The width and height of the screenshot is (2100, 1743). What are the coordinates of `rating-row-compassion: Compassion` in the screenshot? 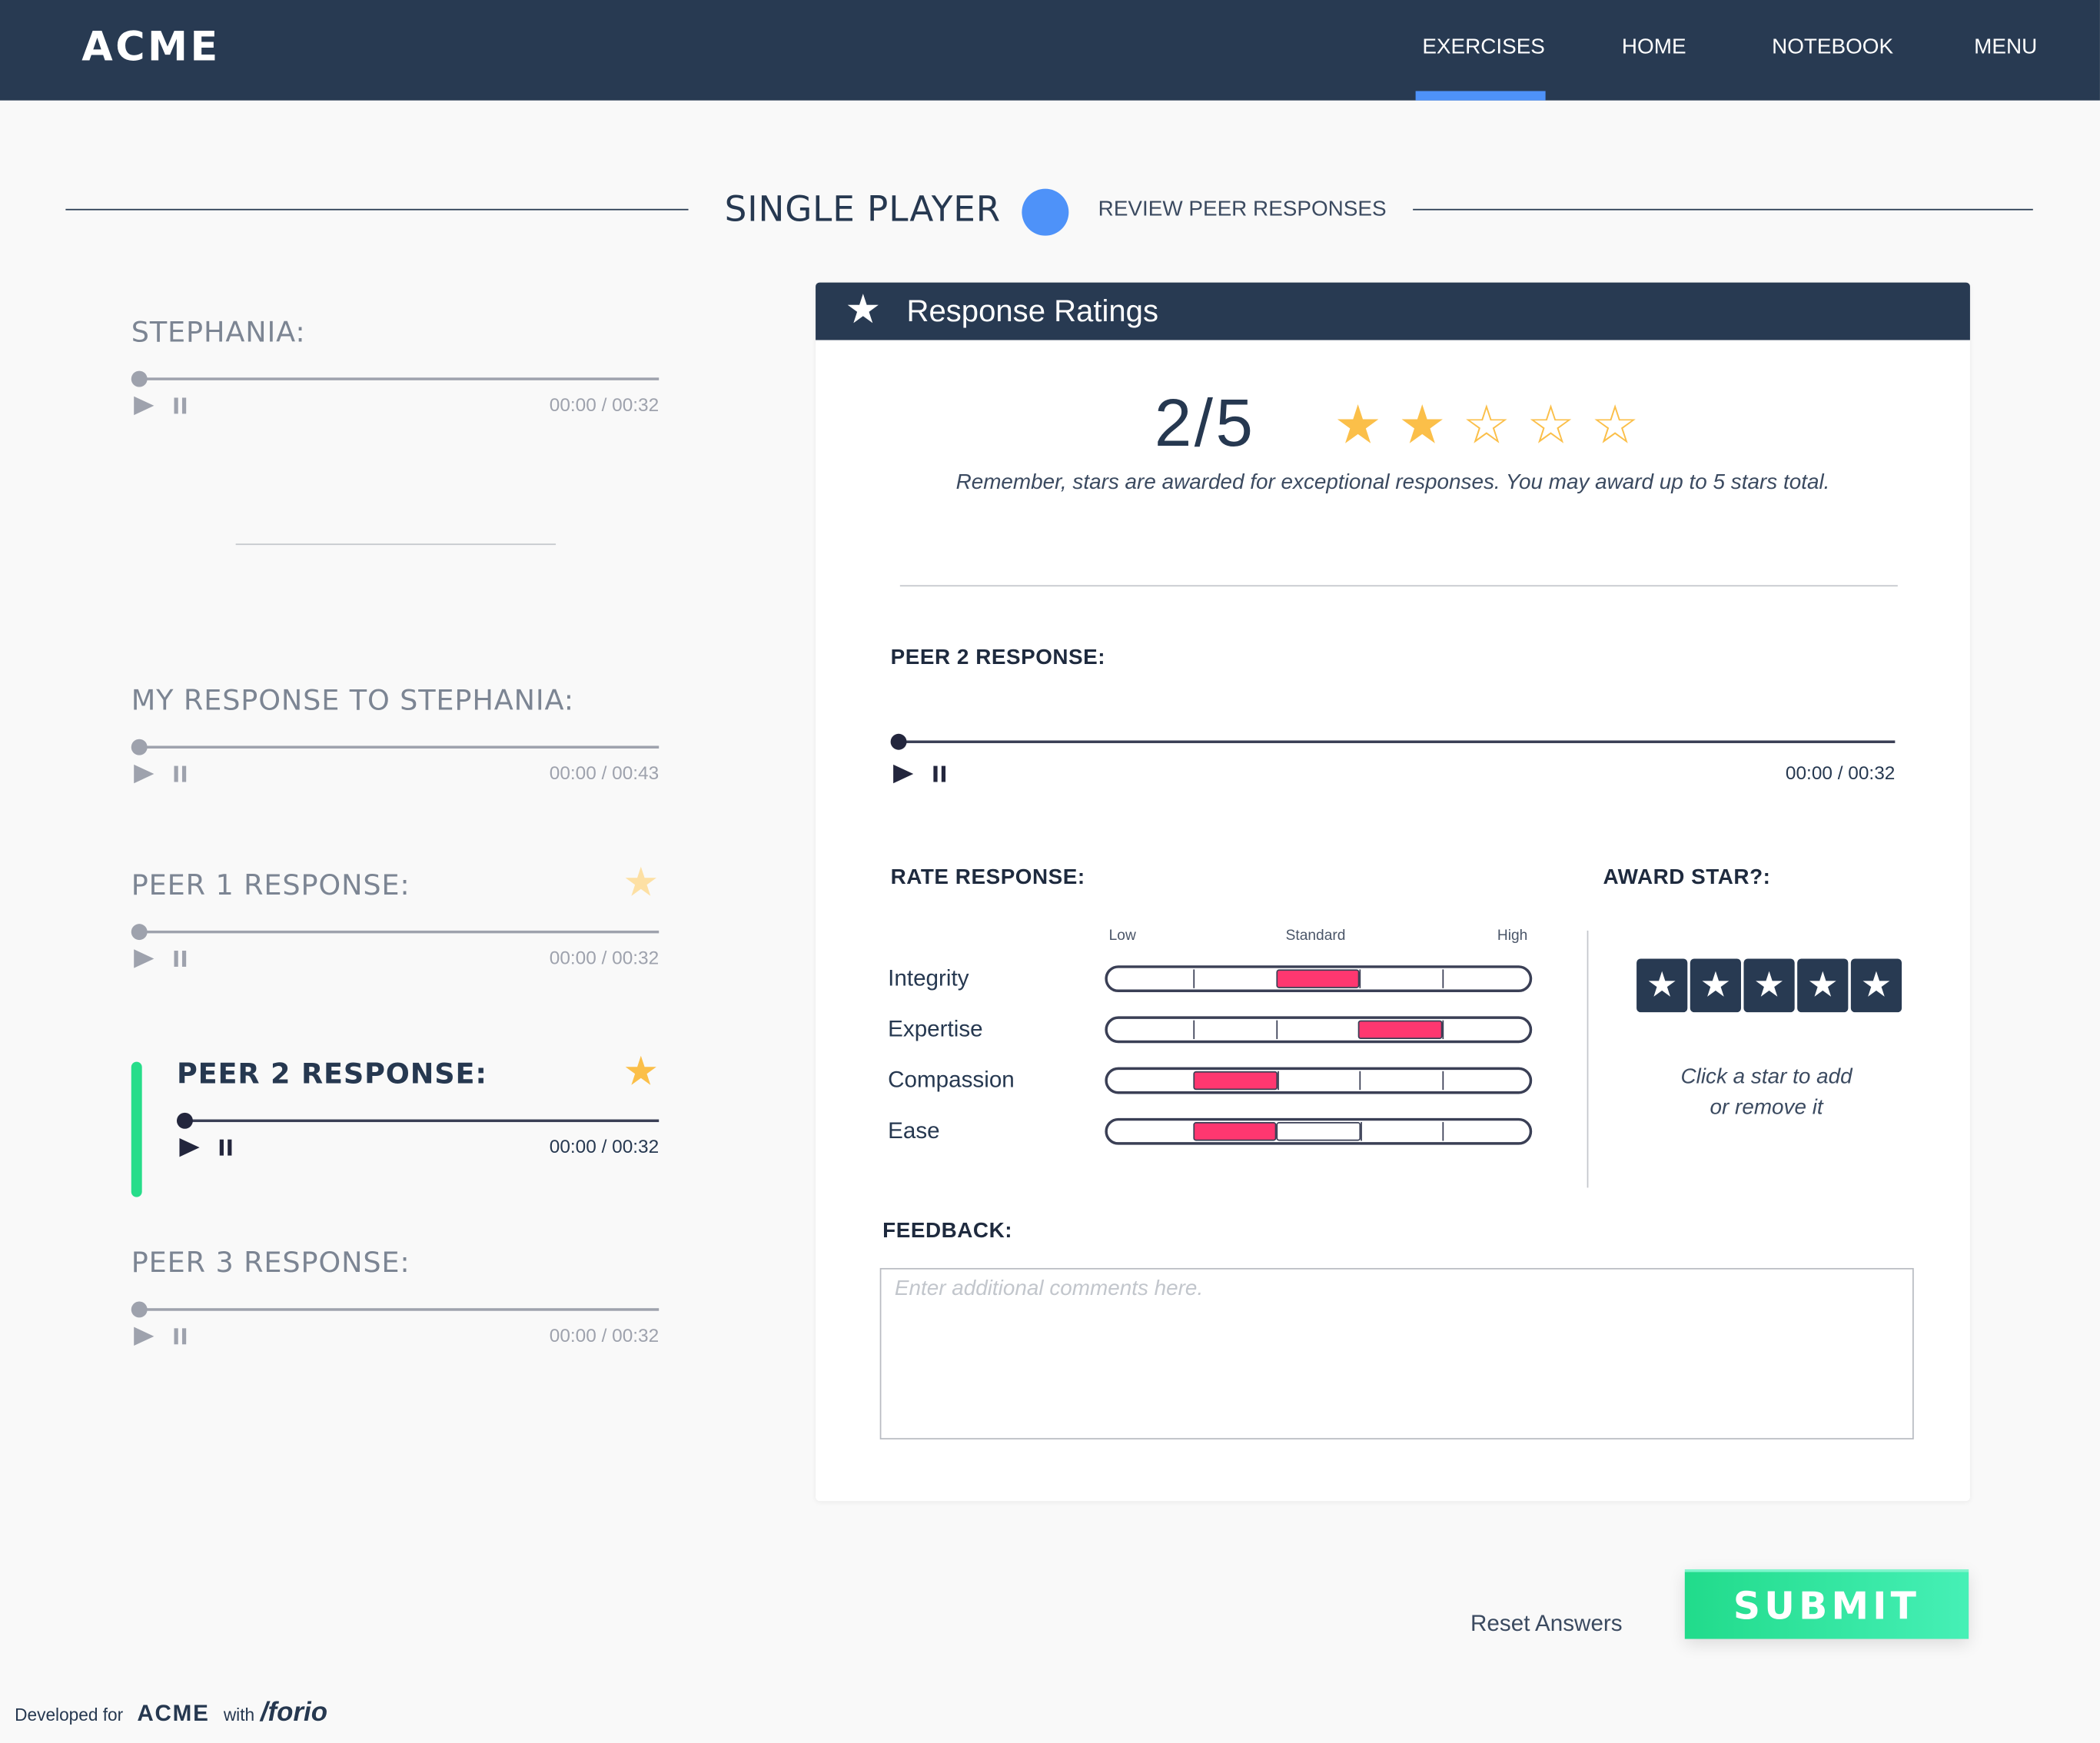 It's located at (1212, 1082).